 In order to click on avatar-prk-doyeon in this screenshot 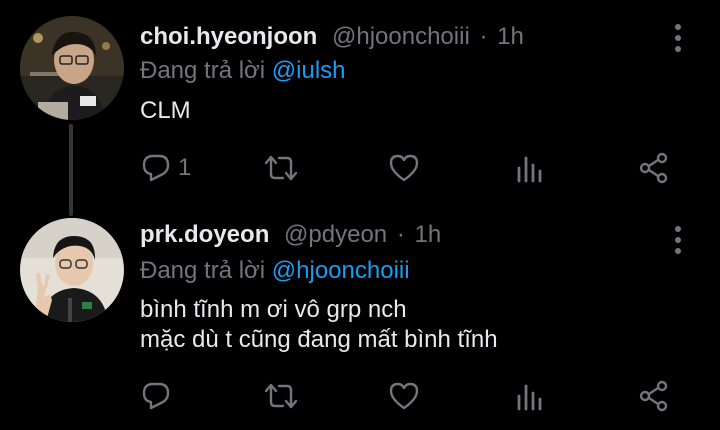, I will do `click(72, 270)`.